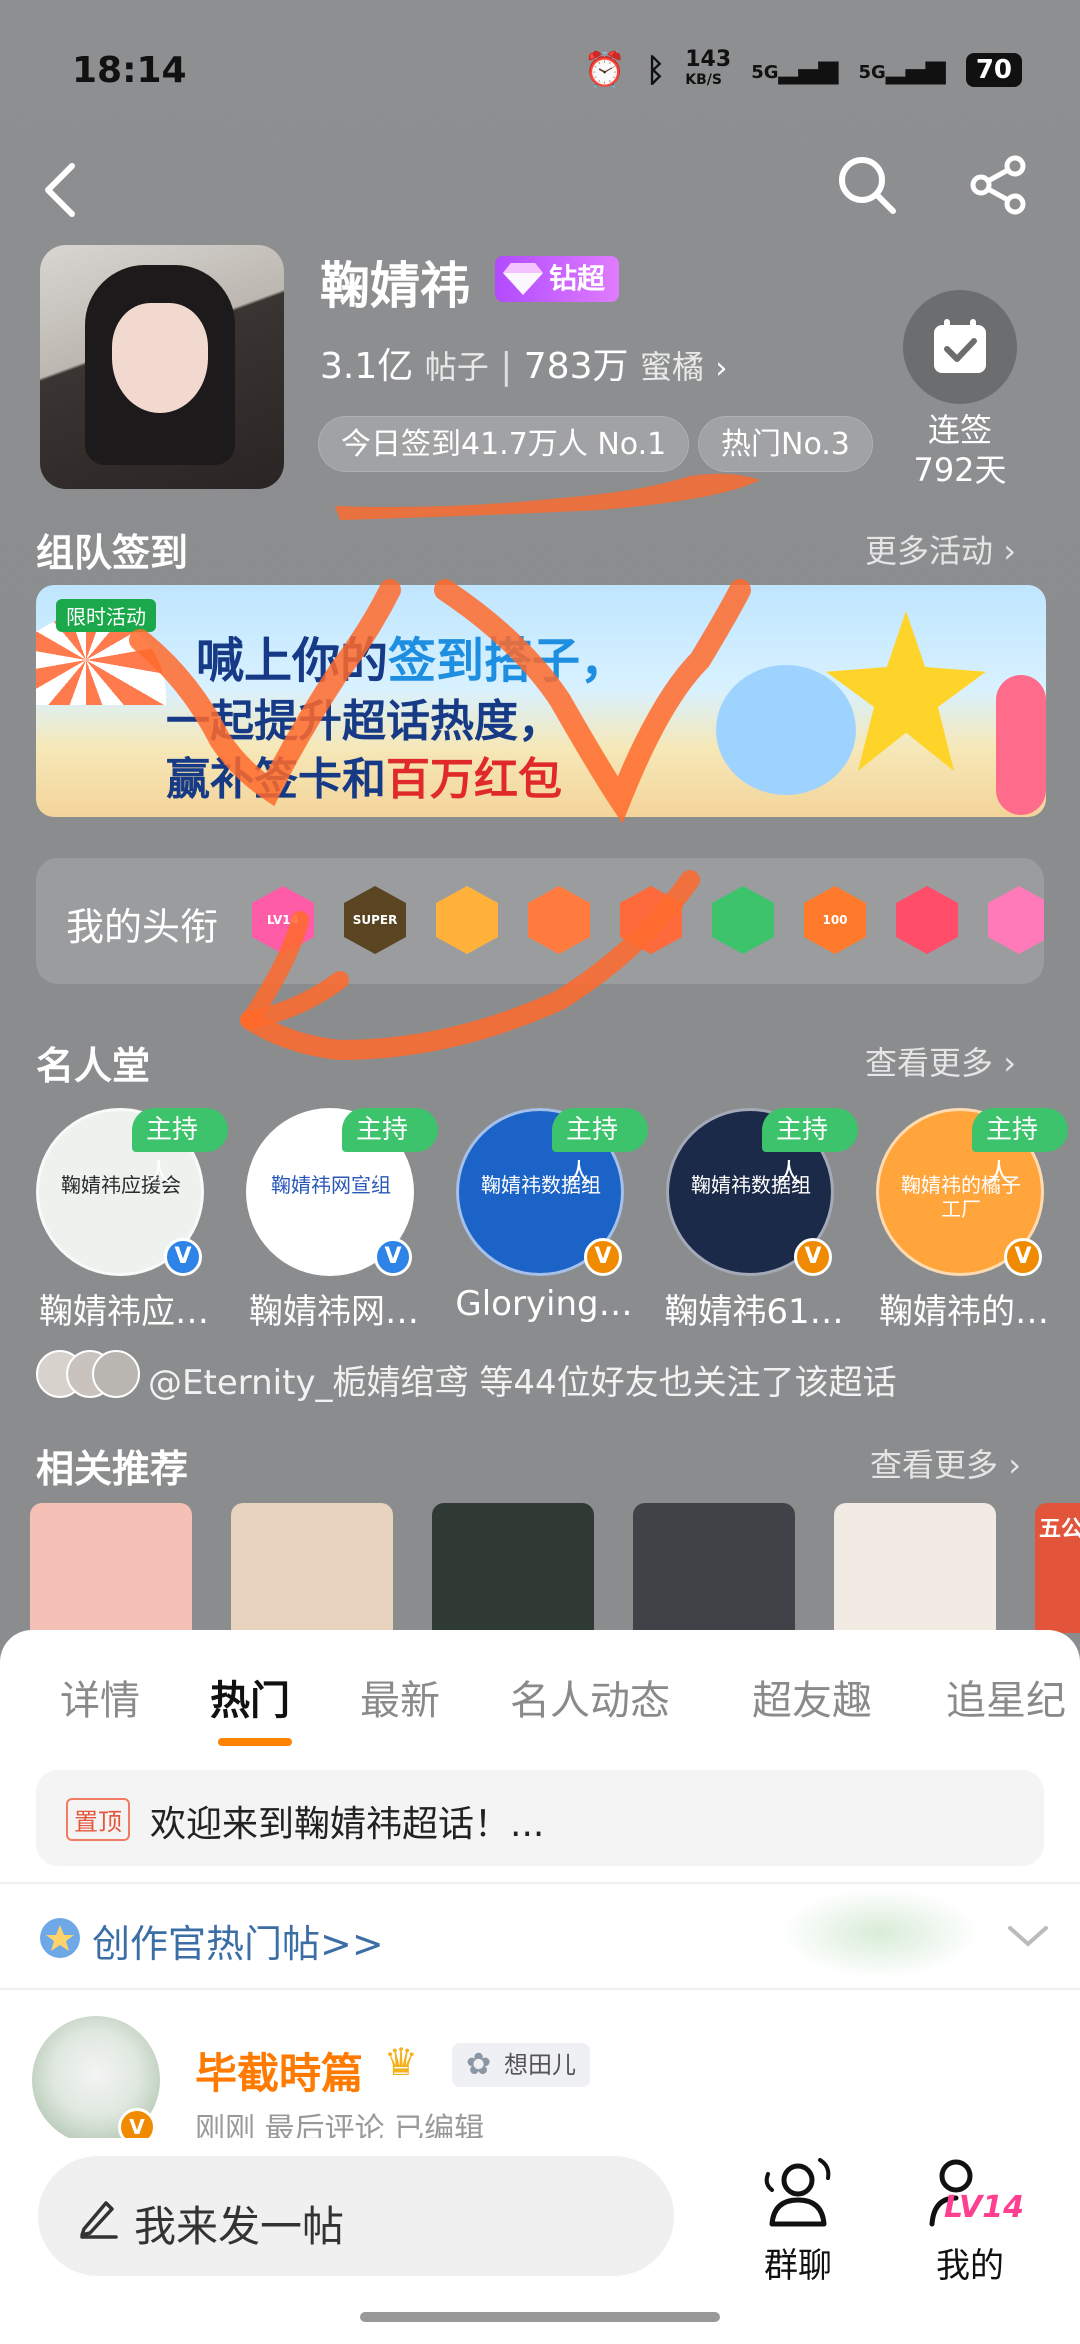 This screenshot has width=1080, height=2344. I want to click on hands-badge-icon, so click(743, 920).